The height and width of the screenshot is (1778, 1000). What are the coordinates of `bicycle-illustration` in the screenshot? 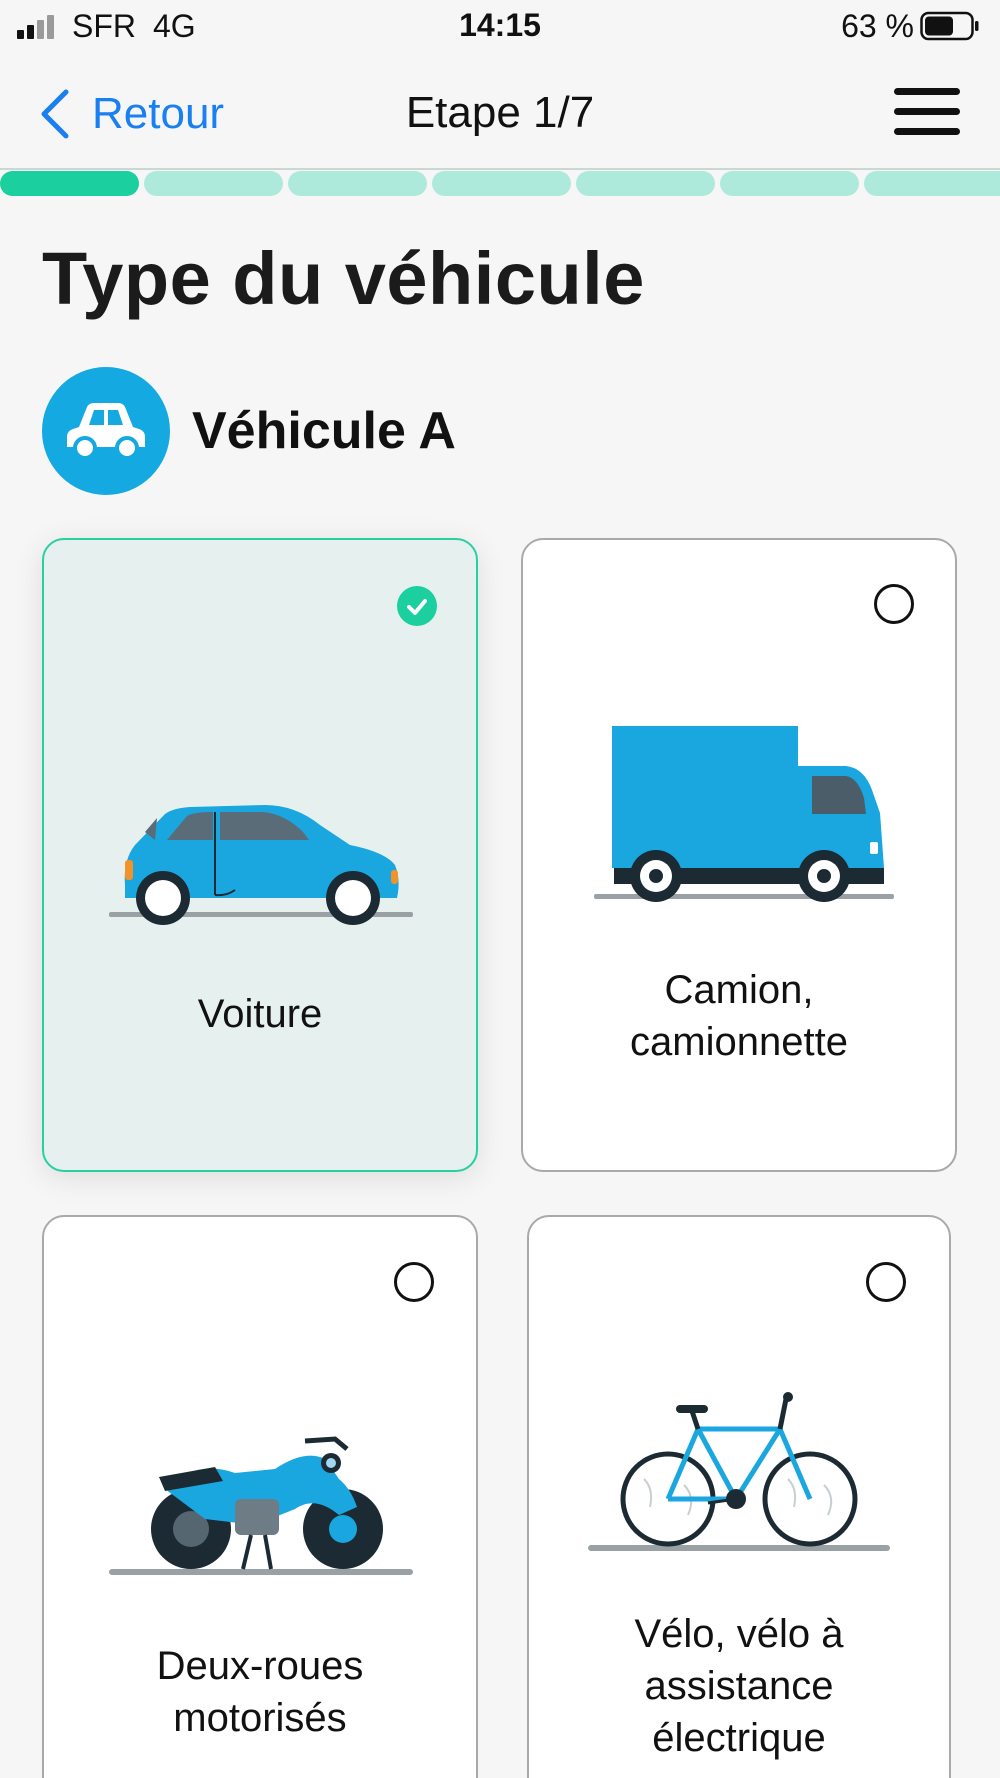 It's located at (739, 1471).